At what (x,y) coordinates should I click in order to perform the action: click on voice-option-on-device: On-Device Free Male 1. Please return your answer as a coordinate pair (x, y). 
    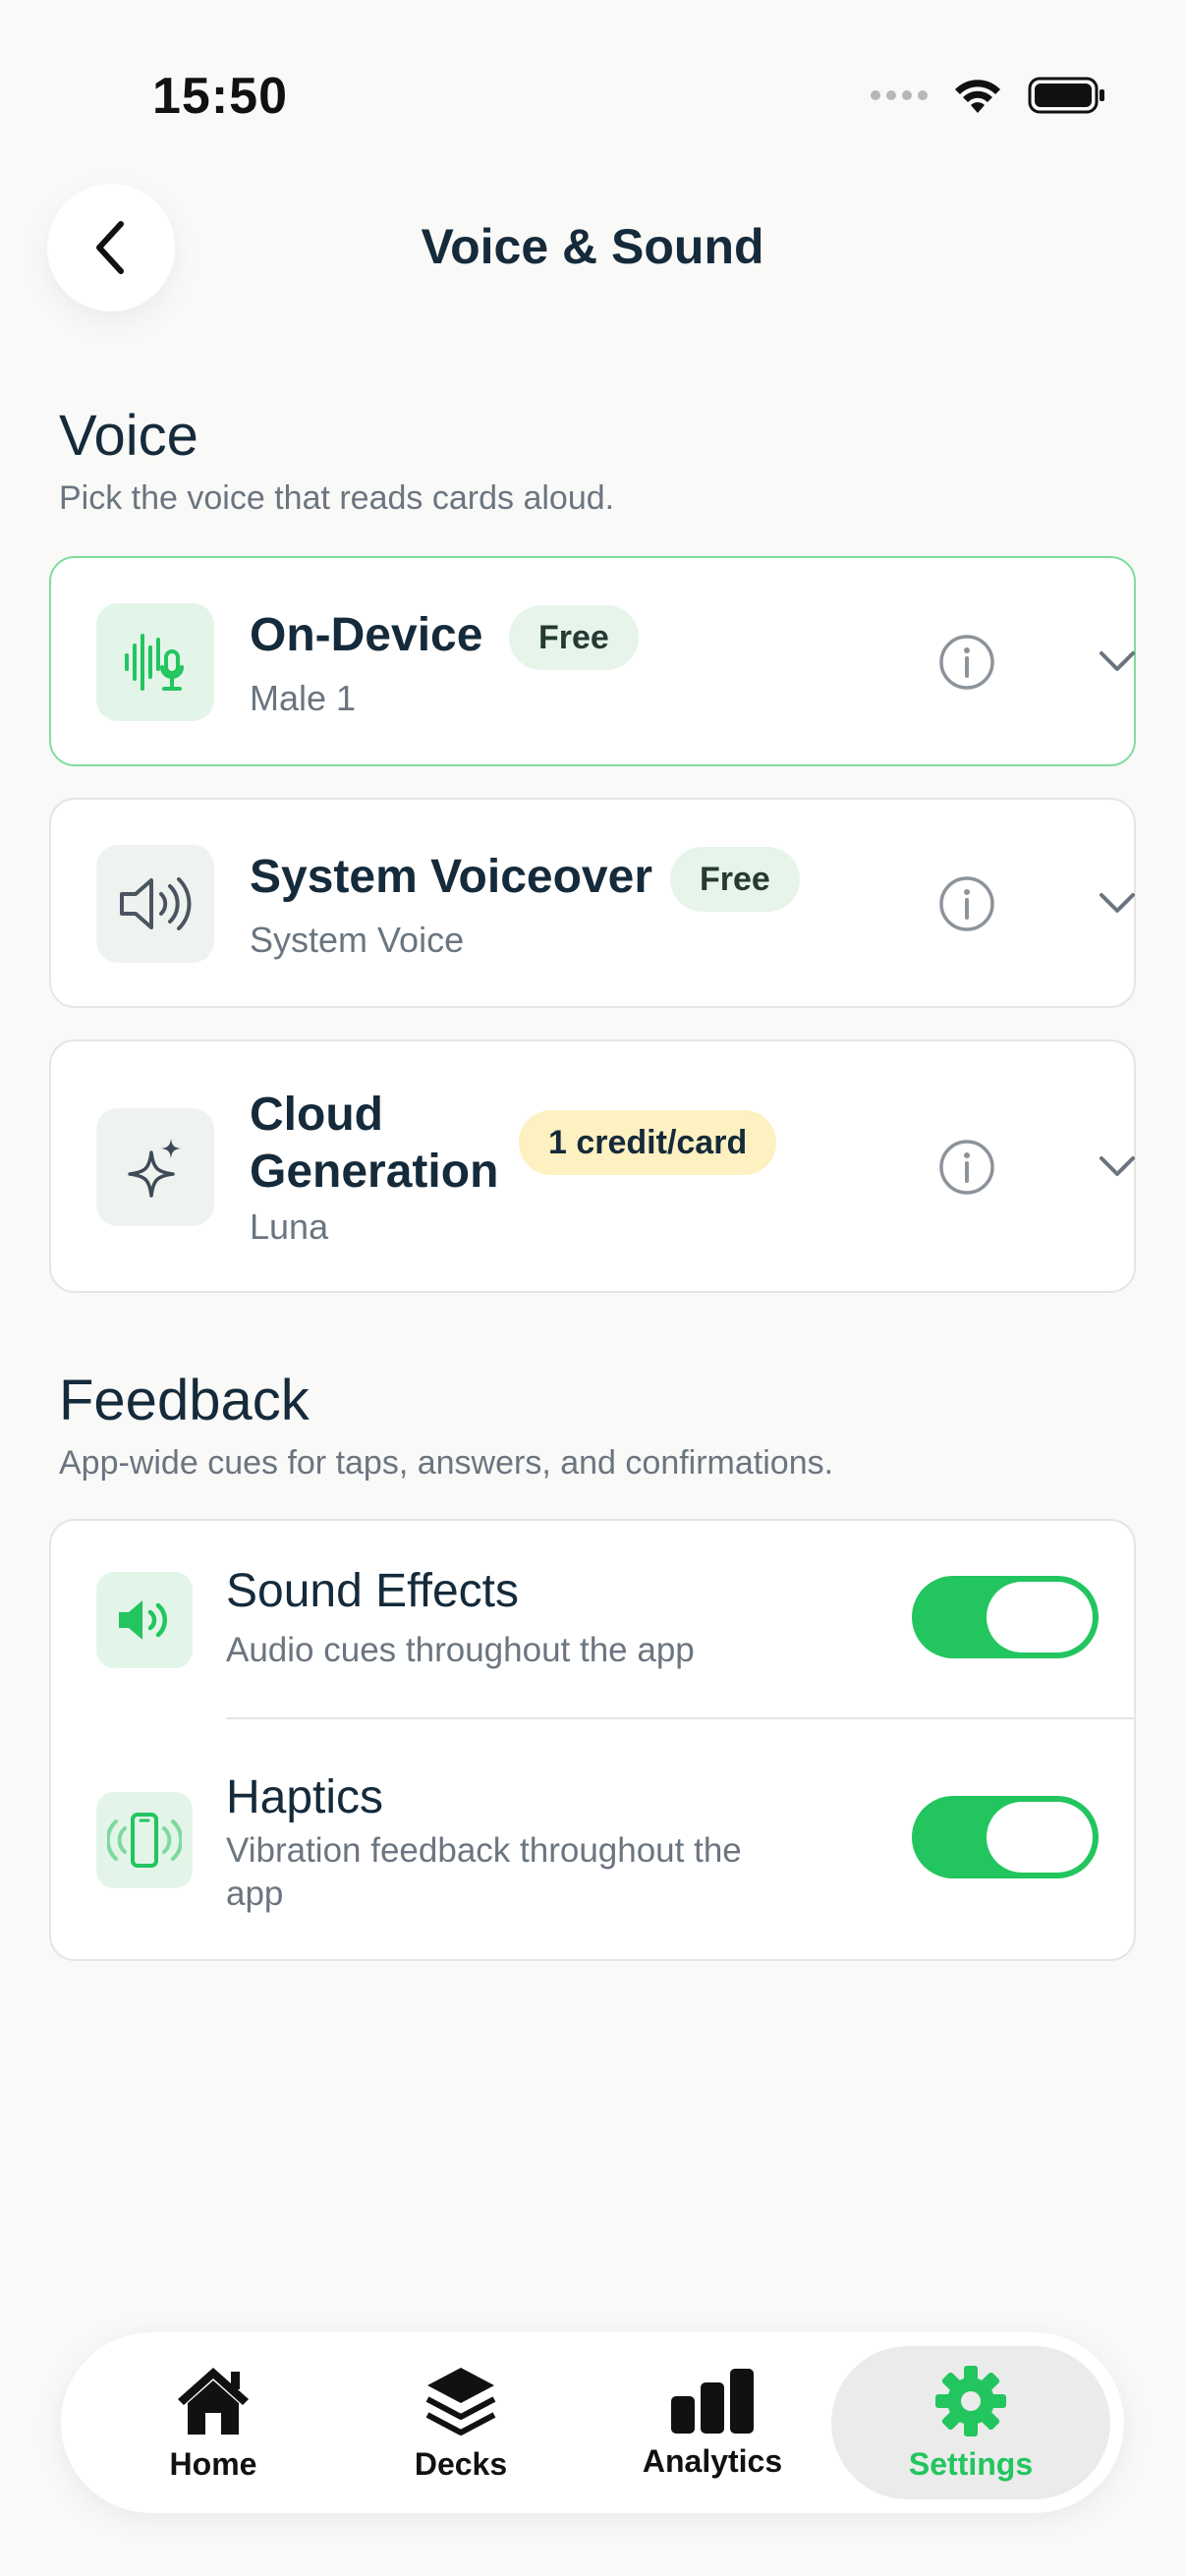
    Looking at the image, I should click on (592, 661).